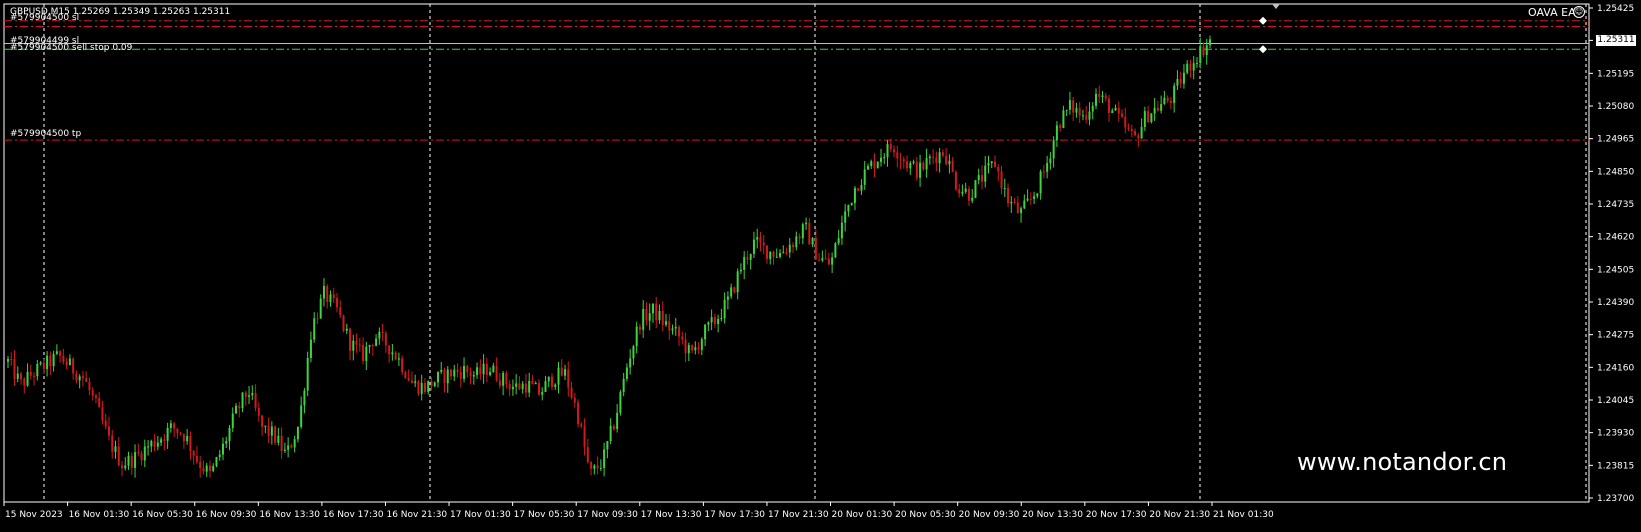  I want to click on price-axis-label: 1.25195, so click(1615, 74).